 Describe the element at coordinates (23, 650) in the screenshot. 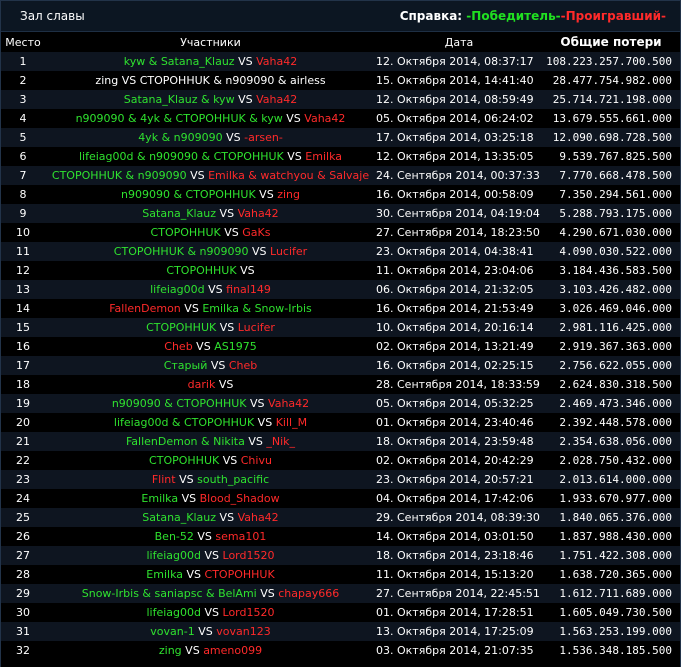

I see `place-cell: 32` at that location.